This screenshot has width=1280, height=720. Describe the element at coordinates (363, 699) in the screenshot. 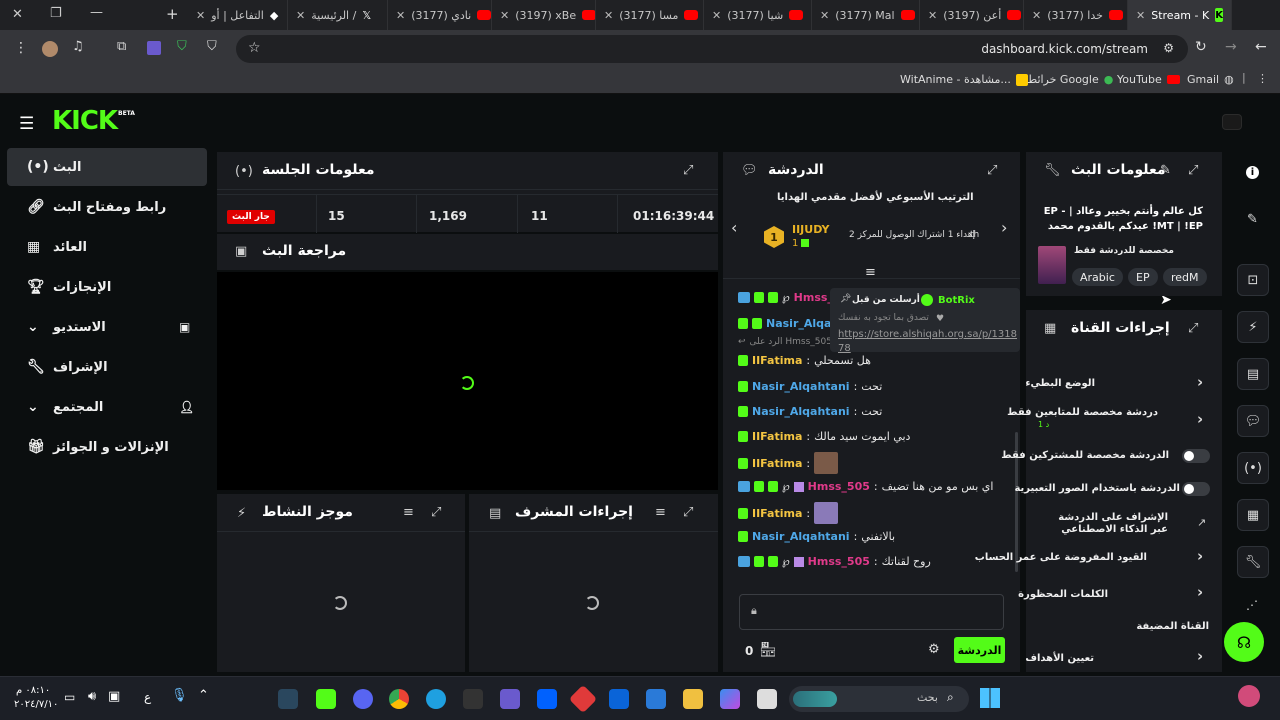

I see `discord-icon` at that location.